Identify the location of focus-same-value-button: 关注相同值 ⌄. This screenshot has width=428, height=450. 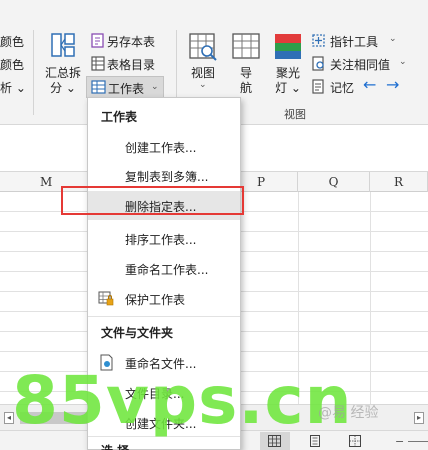
(361, 64).